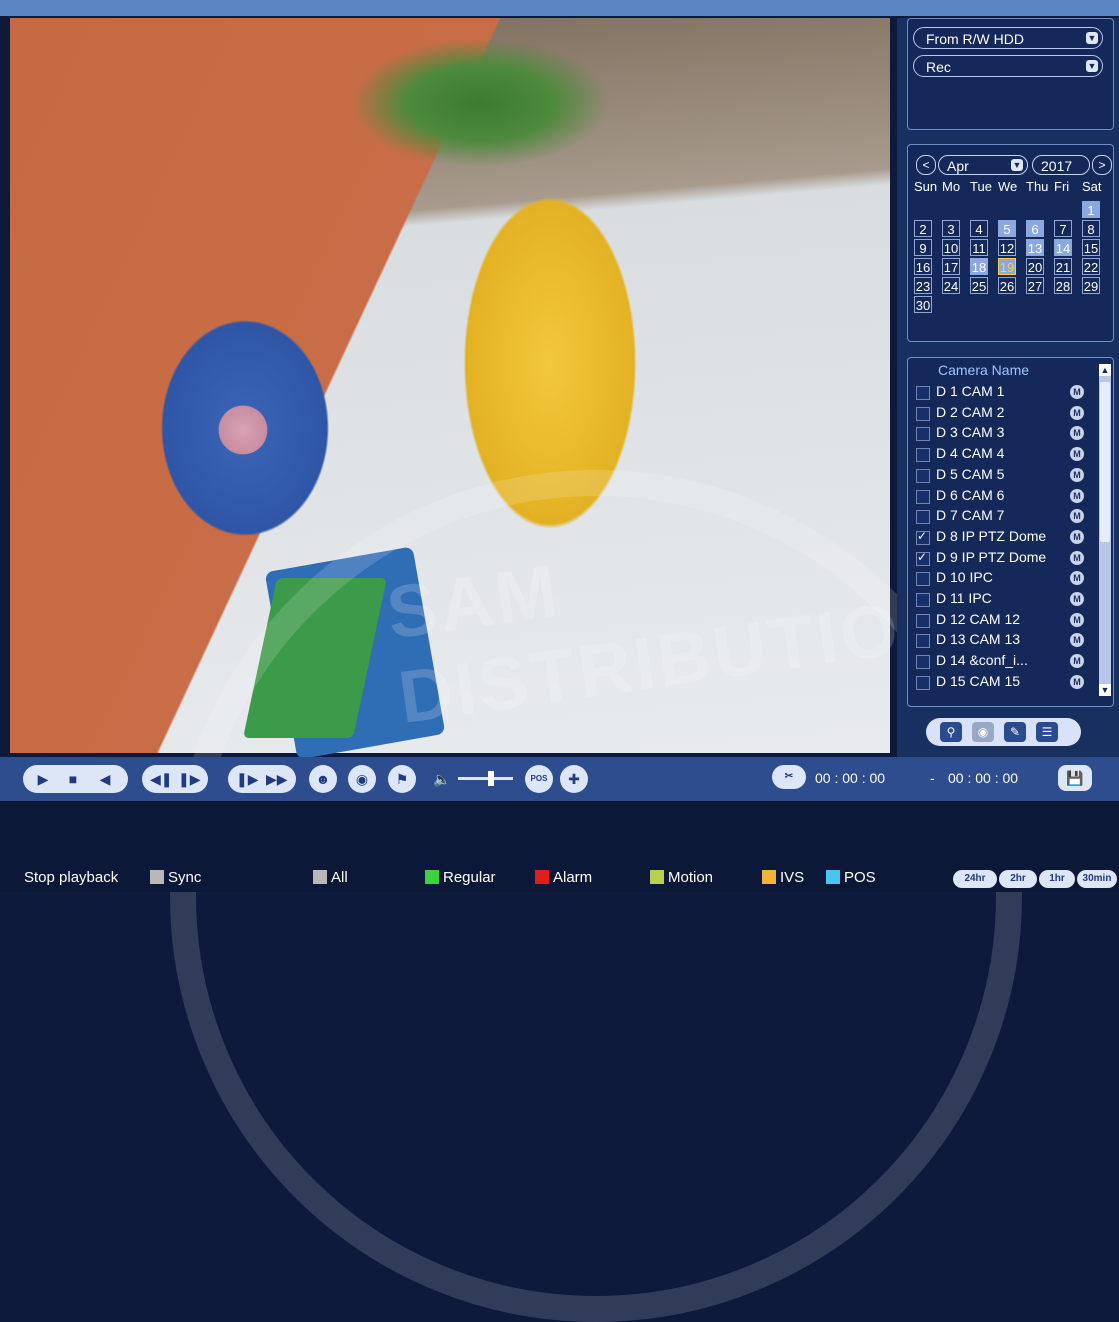 This screenshot has width=1119, height=1322. What do you see at coordinates (983, 778) in the screenshot?
I see `clip-end-time: 00 : 00 : 00` at bounding box center [983, 778].